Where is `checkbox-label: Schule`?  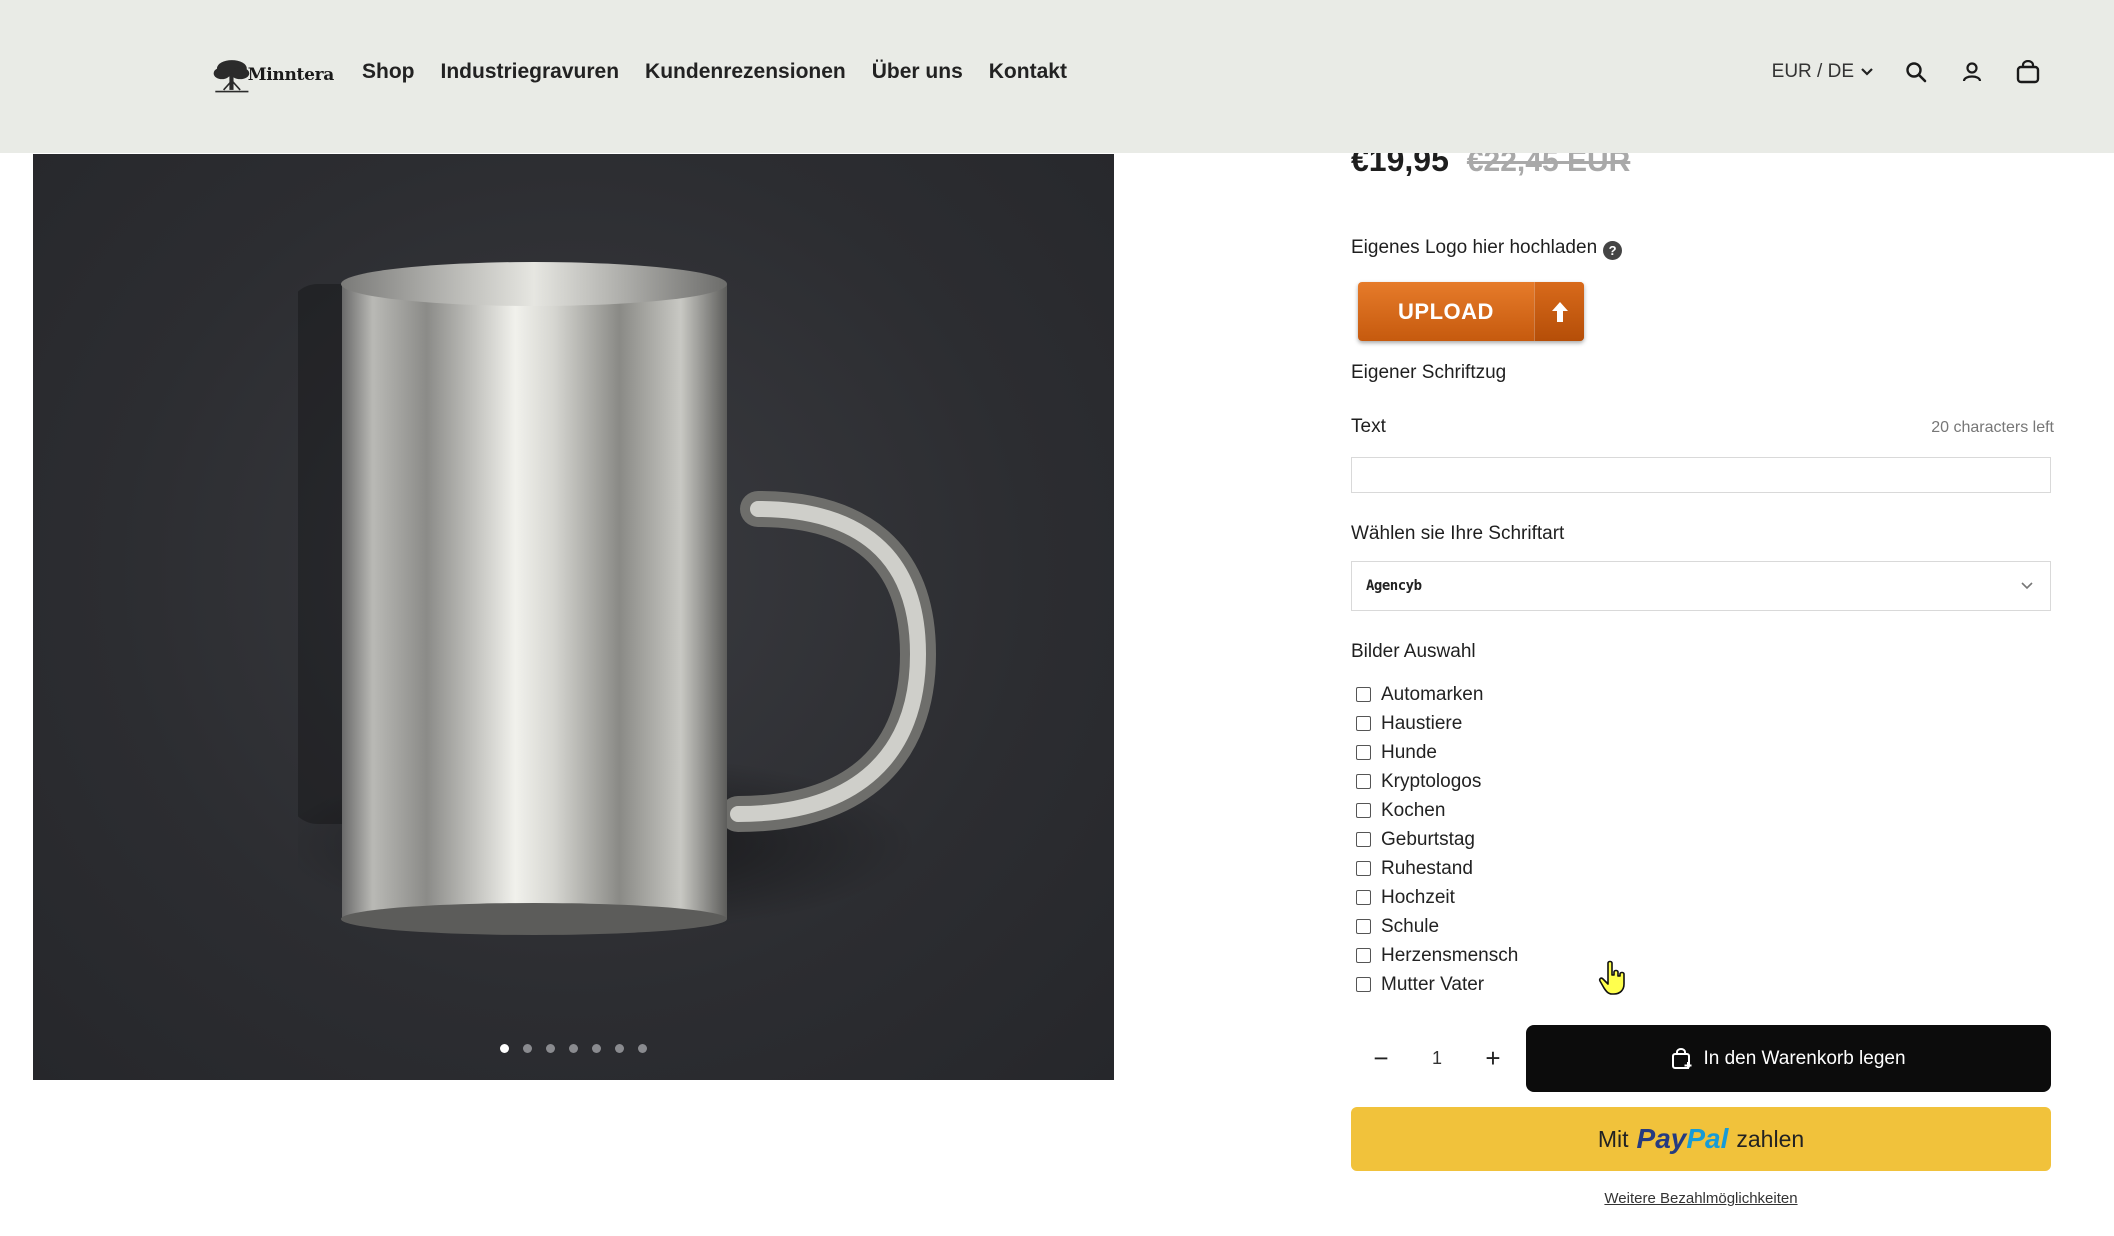 checkbox-label: Schule is located at coordinates (1410, 926).